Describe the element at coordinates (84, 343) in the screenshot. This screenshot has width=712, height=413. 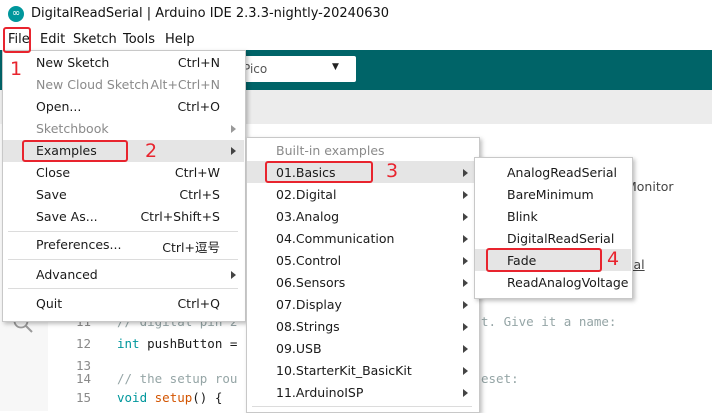
I see `line-number: 12` at that location.